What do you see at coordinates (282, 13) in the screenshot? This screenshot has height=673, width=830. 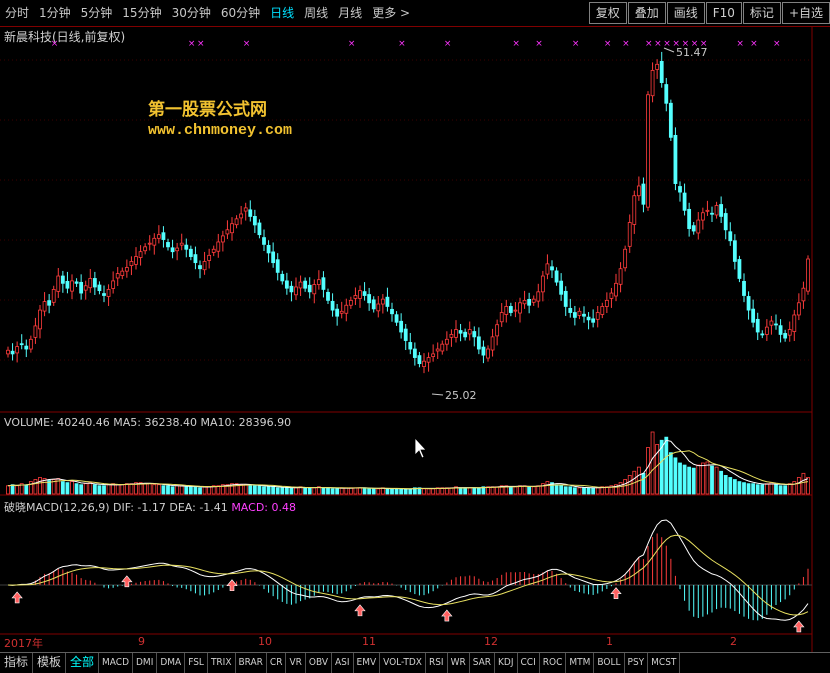 I see `period-tab: 日线` at bounding box center [282, 13].